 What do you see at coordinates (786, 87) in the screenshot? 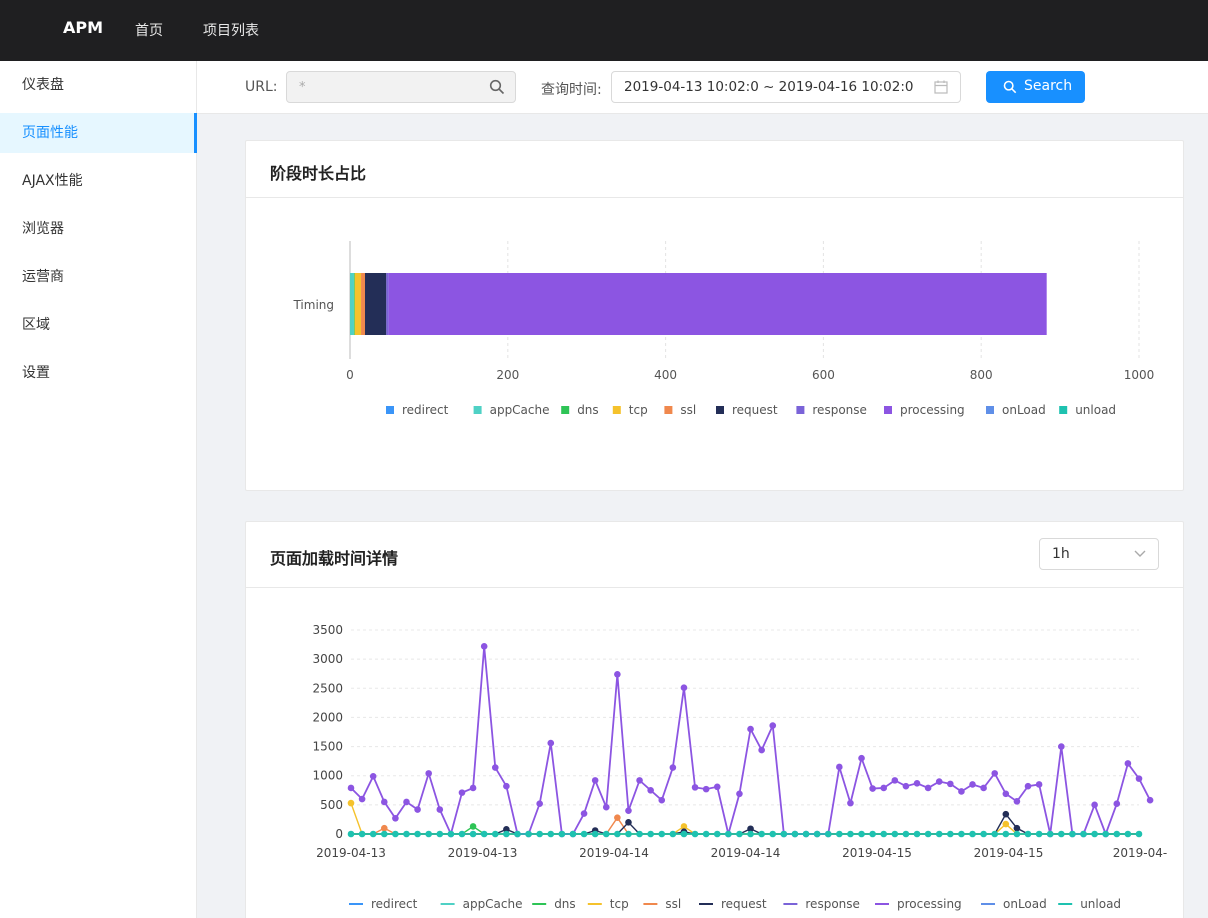
I see `date-range-picker: 2019-04-13 10:02:0 ~ 2019-04-16 10:02:0` at bounding box center [786, 87].